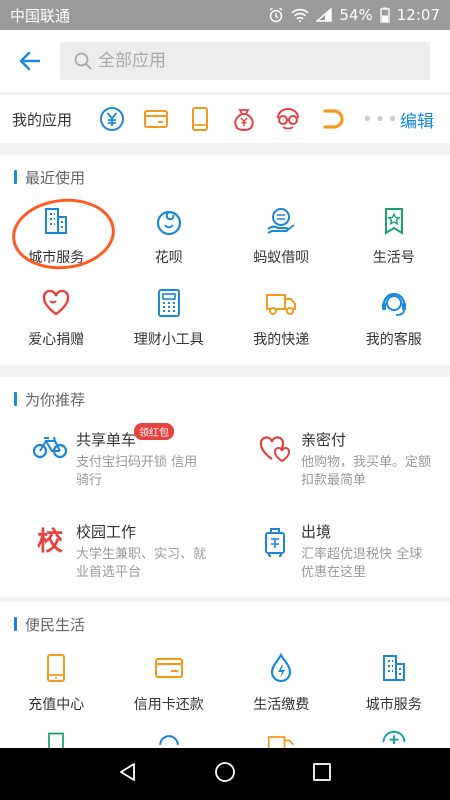 The height and width of the screenshot is (800, 450). Describe the element at coordinates (168, 258) in the screenshot. I see `app-label: 花呗` at that location.